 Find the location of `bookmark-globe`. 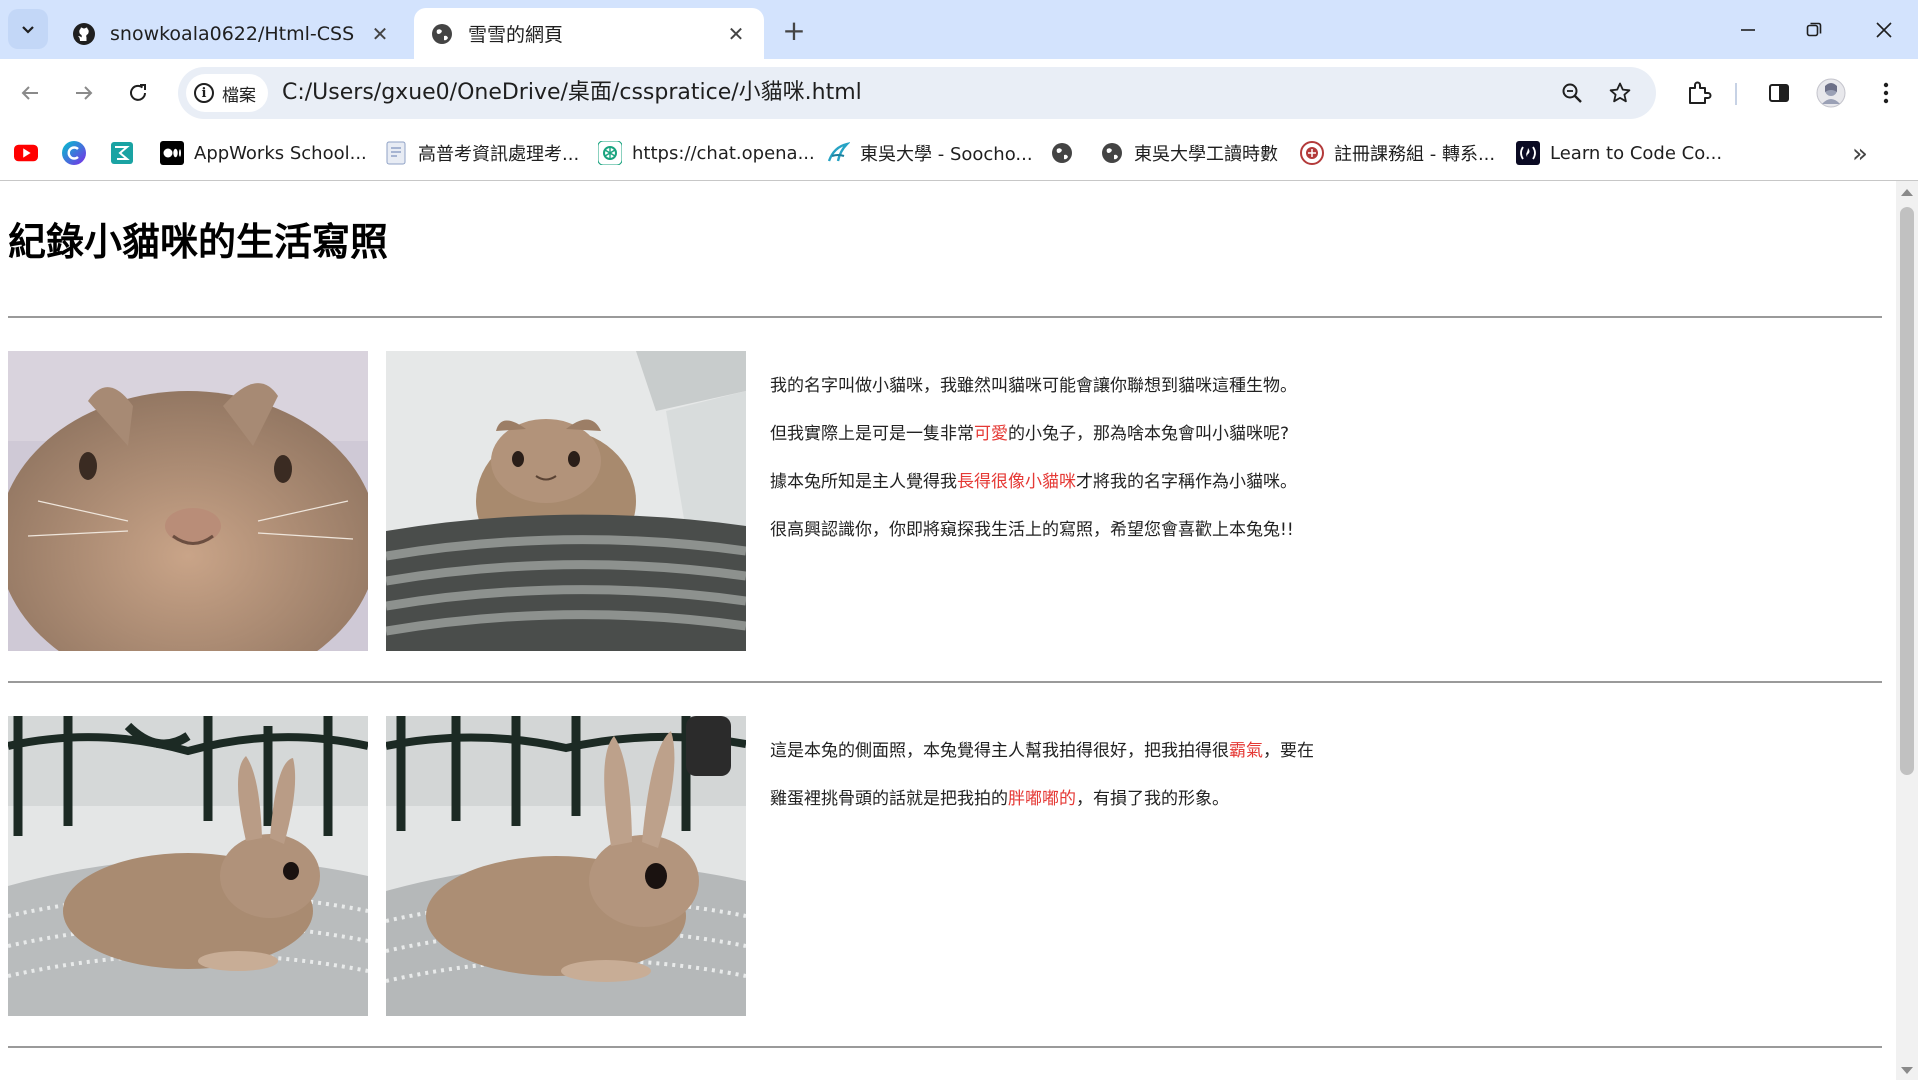

bookmark-globe is located at coordinates (1067, 153).